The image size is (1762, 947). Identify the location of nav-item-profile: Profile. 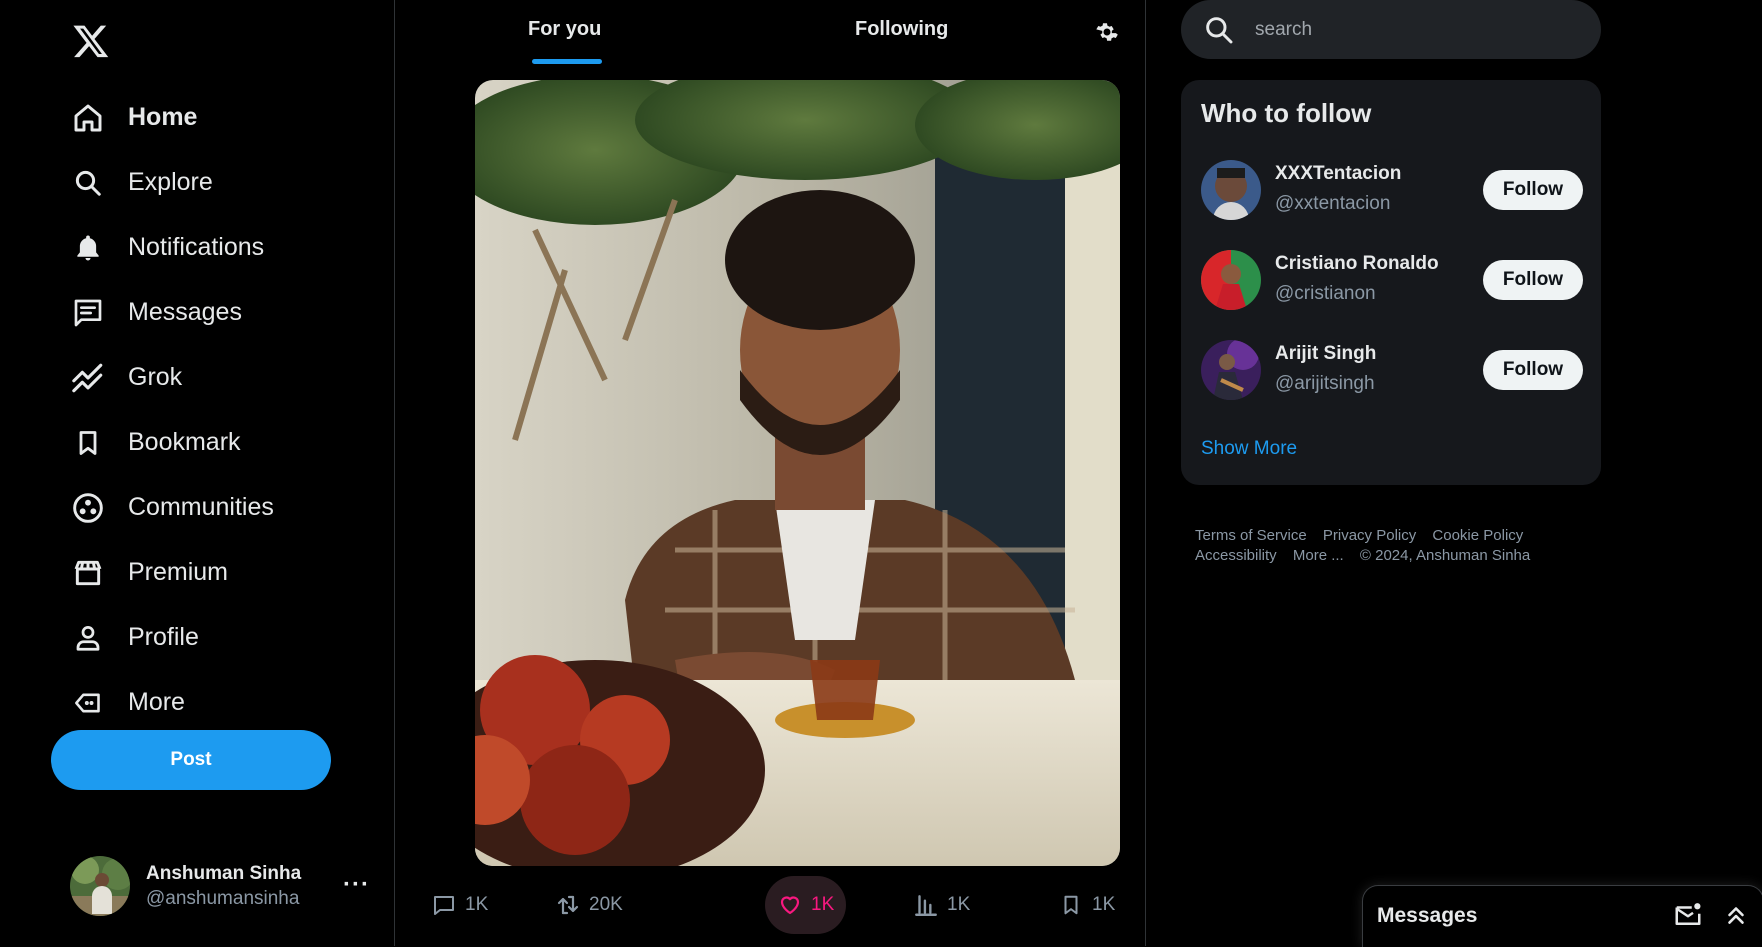
(172, 637).